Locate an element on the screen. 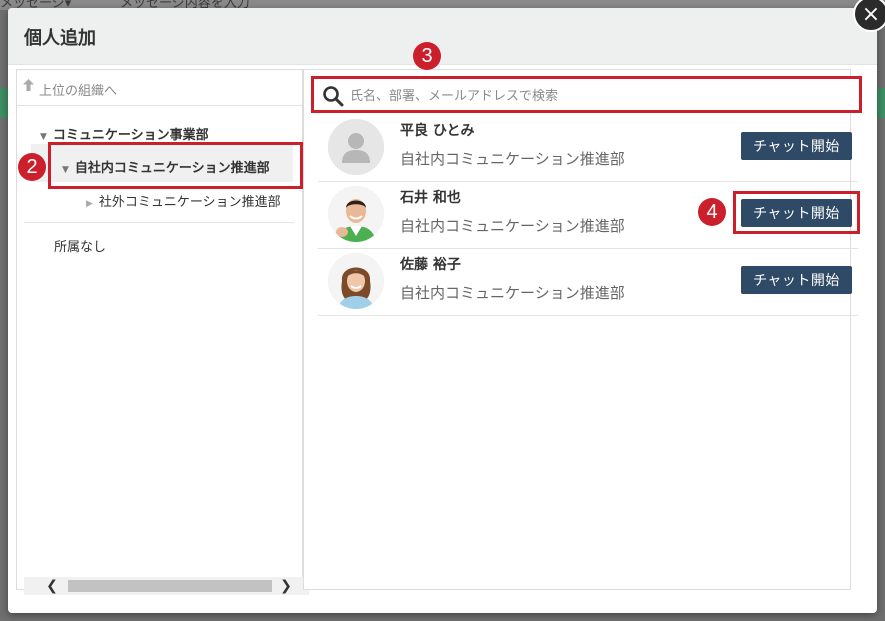  tree-item-unassigned: 所属なし is located at coordinates (80, 245).